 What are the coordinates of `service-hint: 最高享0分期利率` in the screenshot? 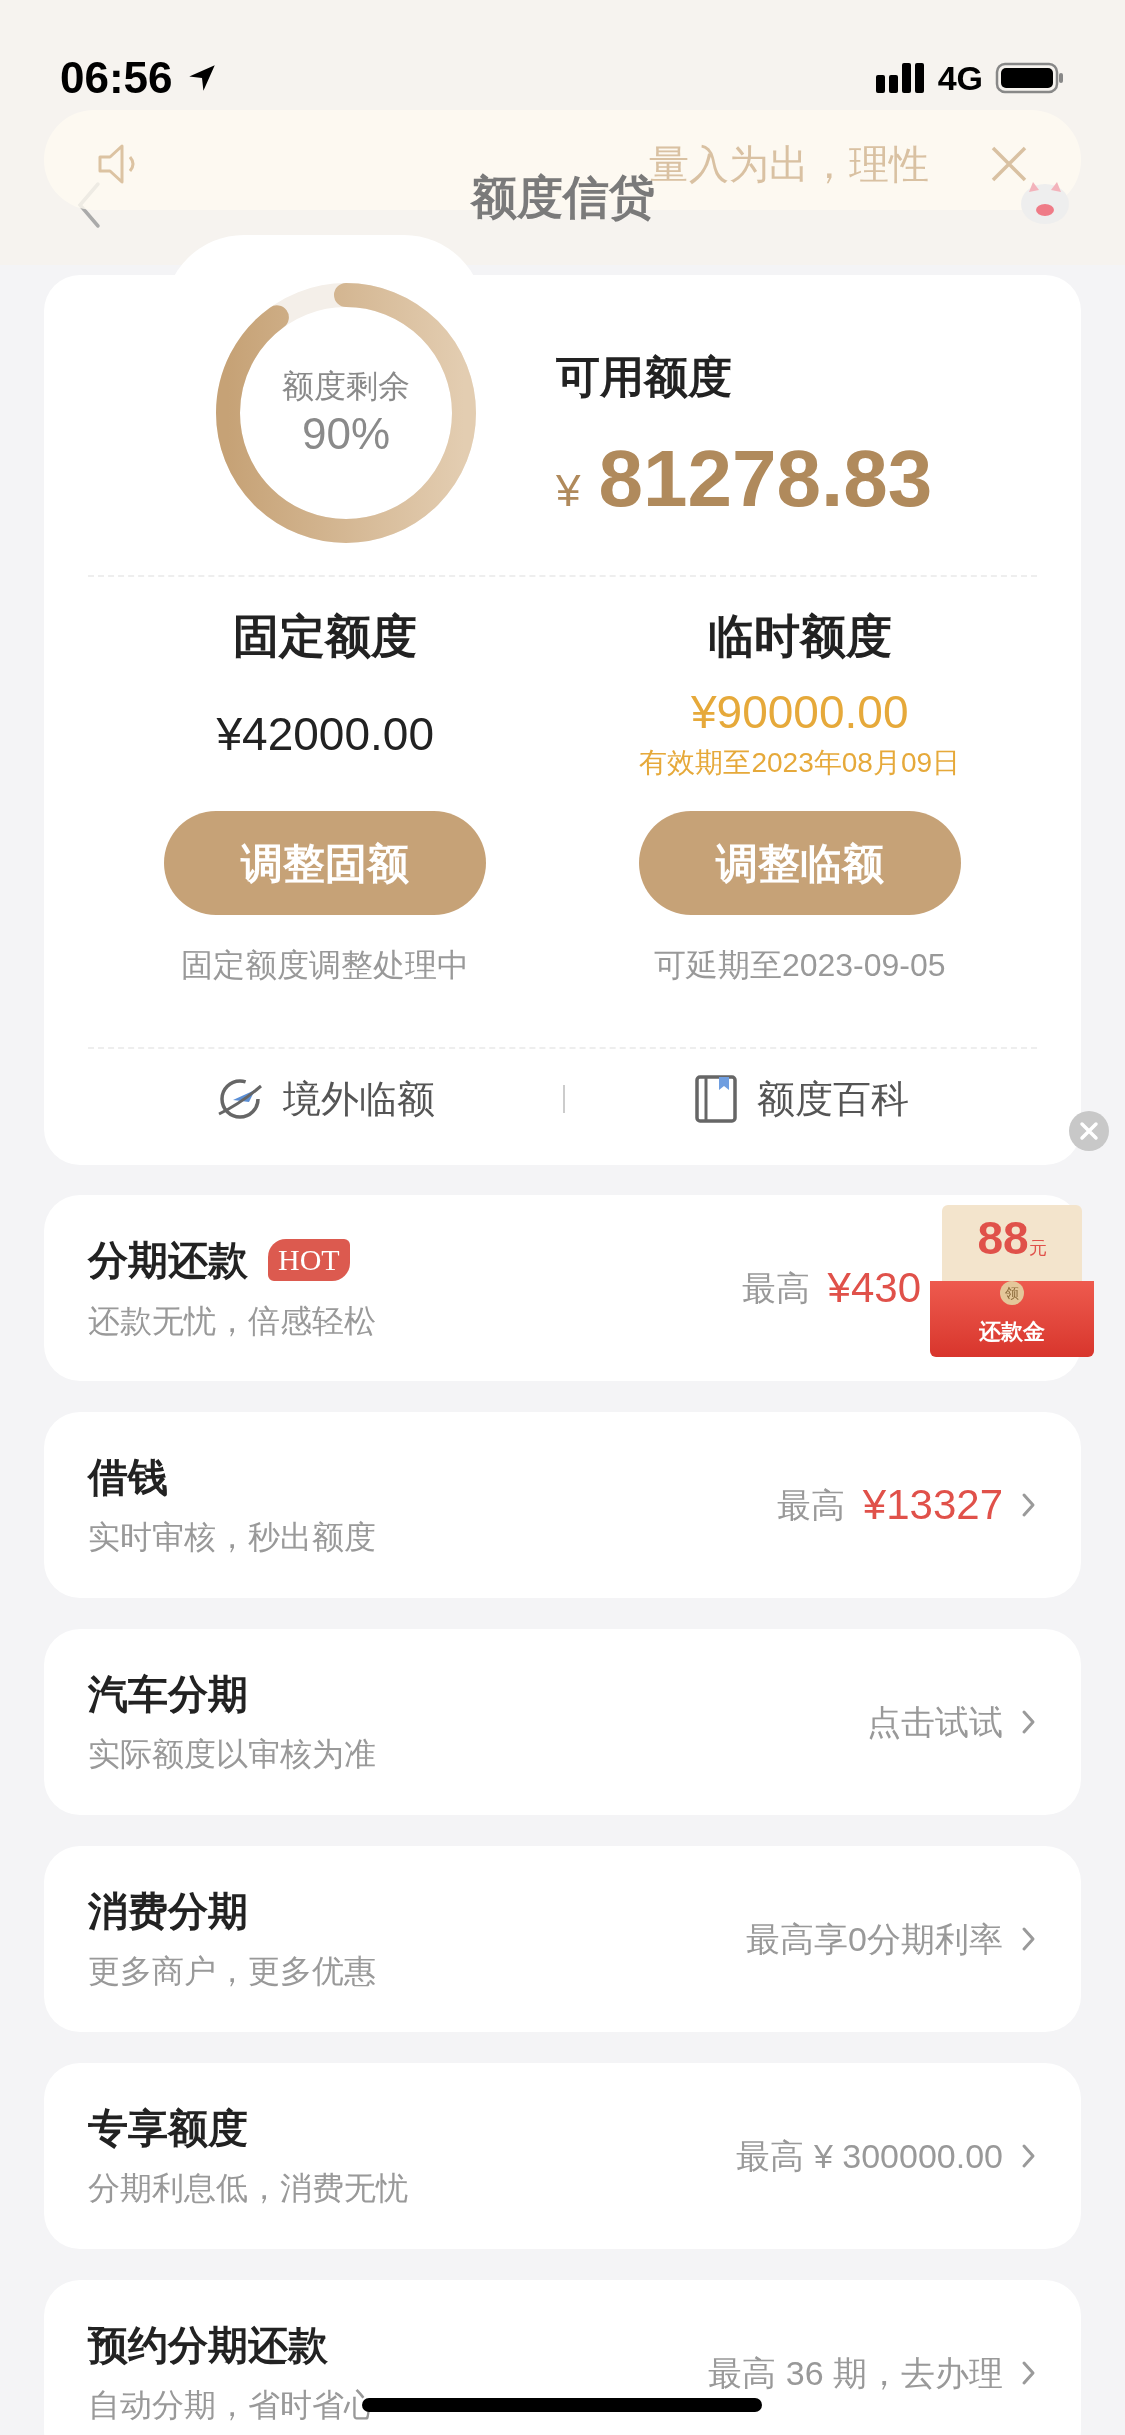 It's located at (874, 1939).